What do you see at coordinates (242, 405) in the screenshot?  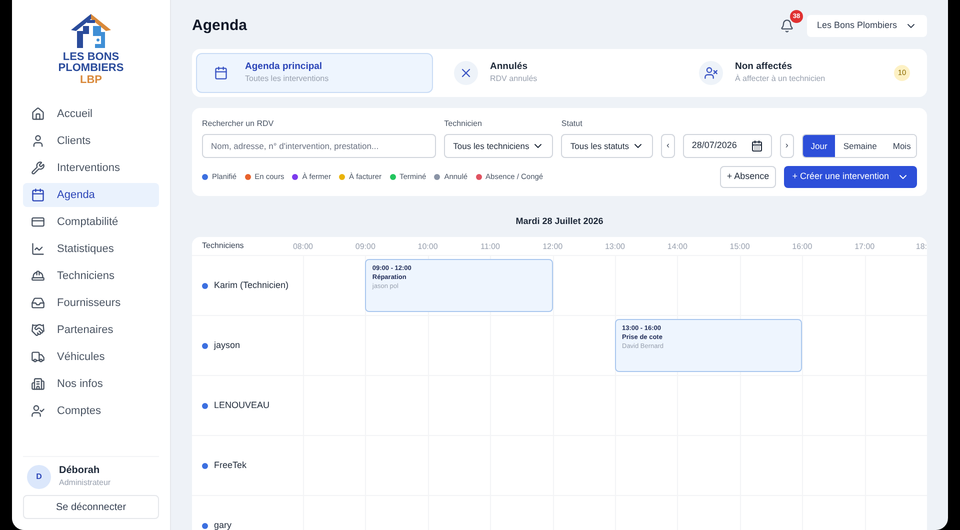 I see `technician-name: LENOUVEAU` at bounding box center [242, 405].